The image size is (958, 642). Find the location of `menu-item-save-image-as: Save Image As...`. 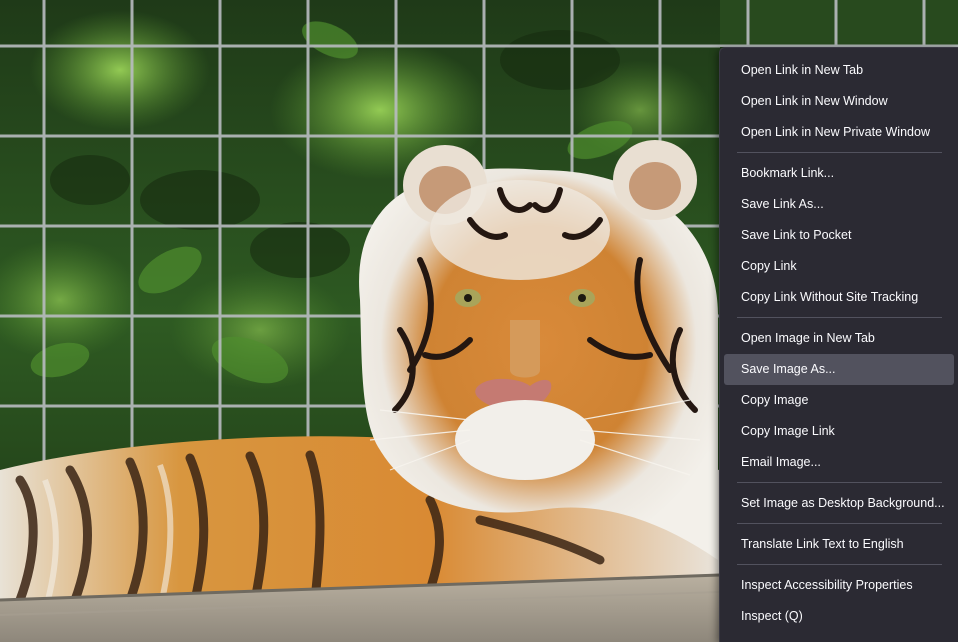

menu-item-save-image-as: Save Image As... is located at coordinates (839, 369).